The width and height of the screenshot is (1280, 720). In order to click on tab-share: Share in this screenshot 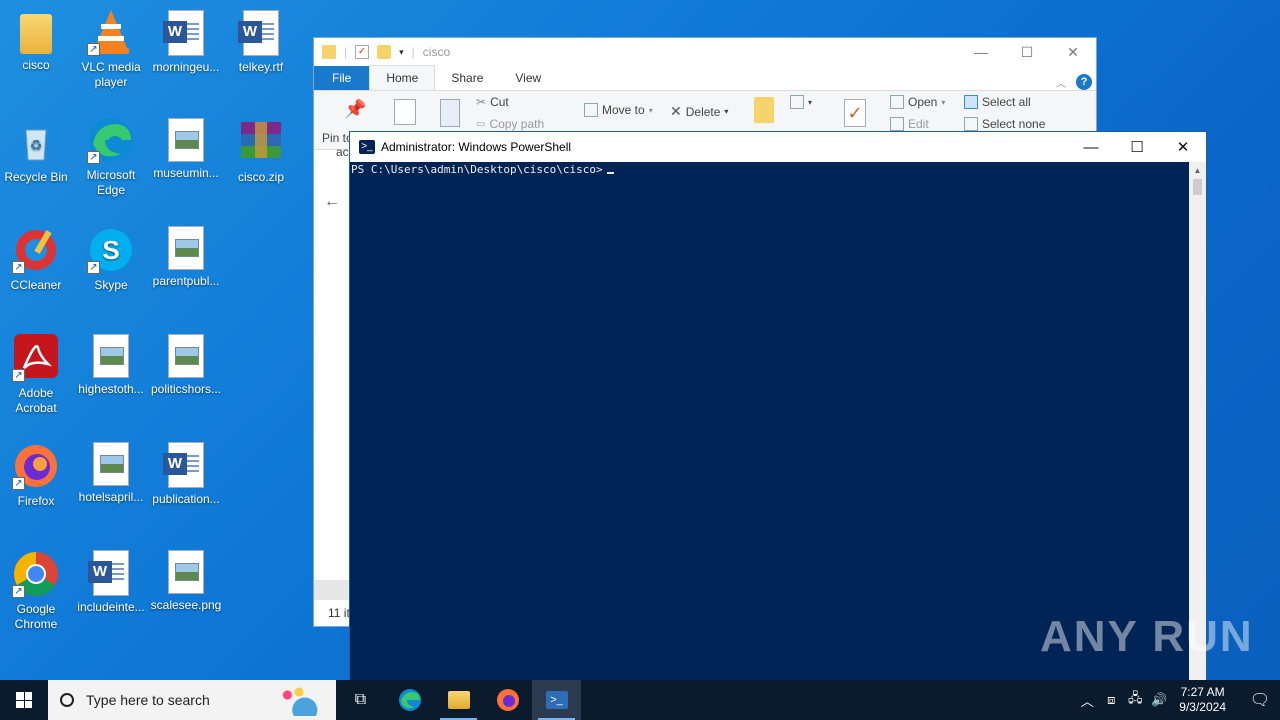, I will do `click(467, 78)`.